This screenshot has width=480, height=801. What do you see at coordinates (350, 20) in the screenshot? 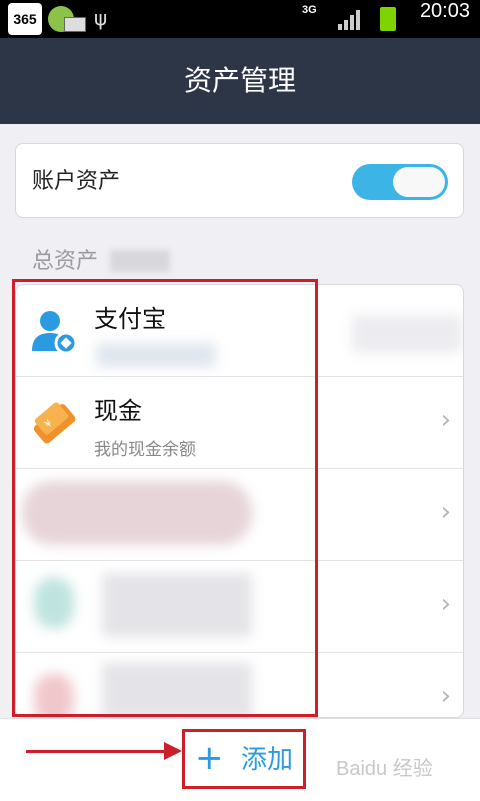
I see `signal-icon` at bounding box center [350, 20].